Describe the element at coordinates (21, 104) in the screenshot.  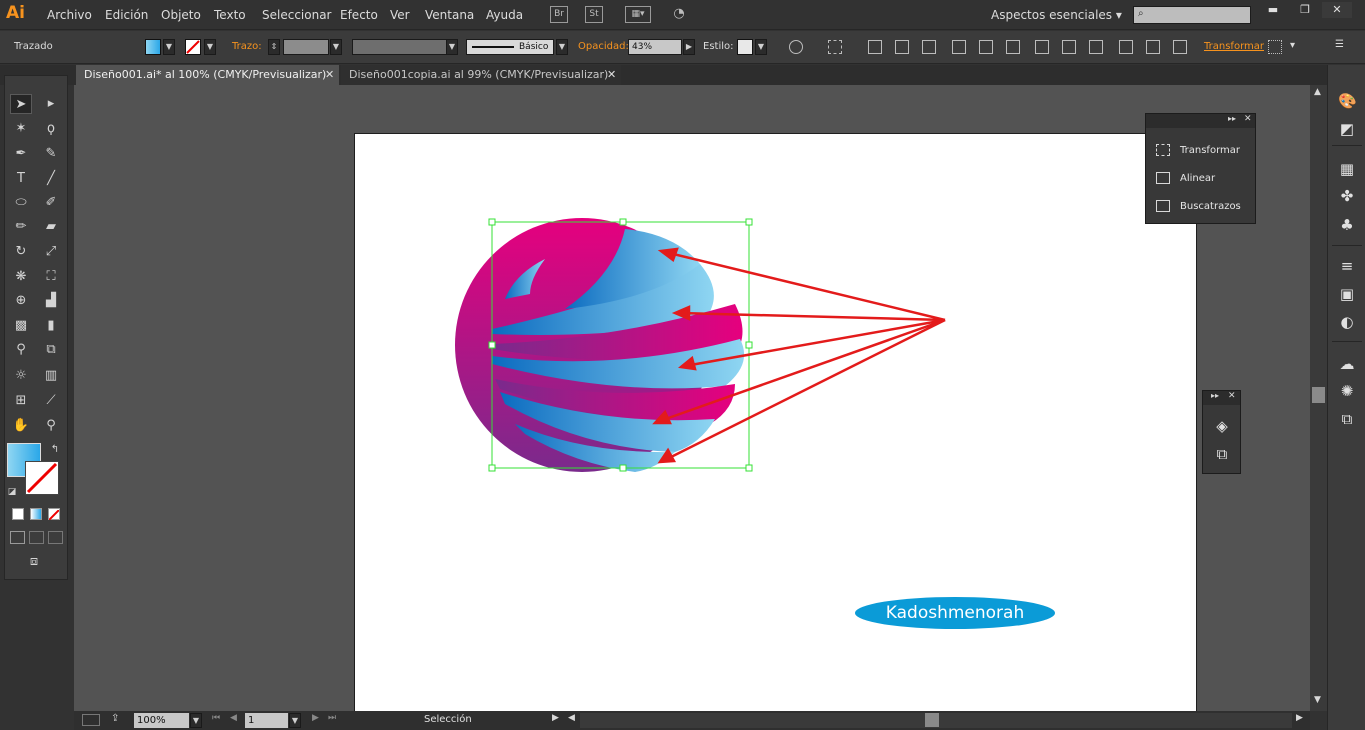
I see `selection-tool-icon: ➤` at that location.